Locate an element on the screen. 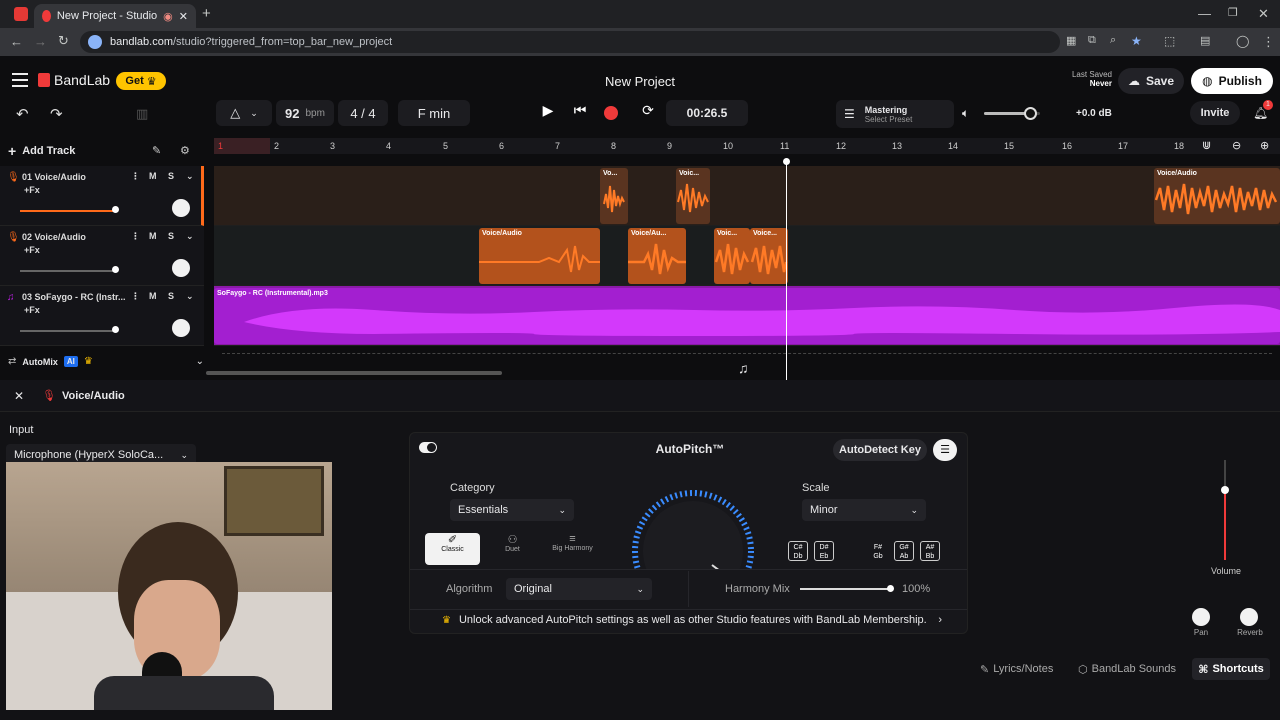 This screenshot has width=1280, height=720. lyrics-notes-button: ✎ Lyrics/Notes is located at coordinates (1016, 669).